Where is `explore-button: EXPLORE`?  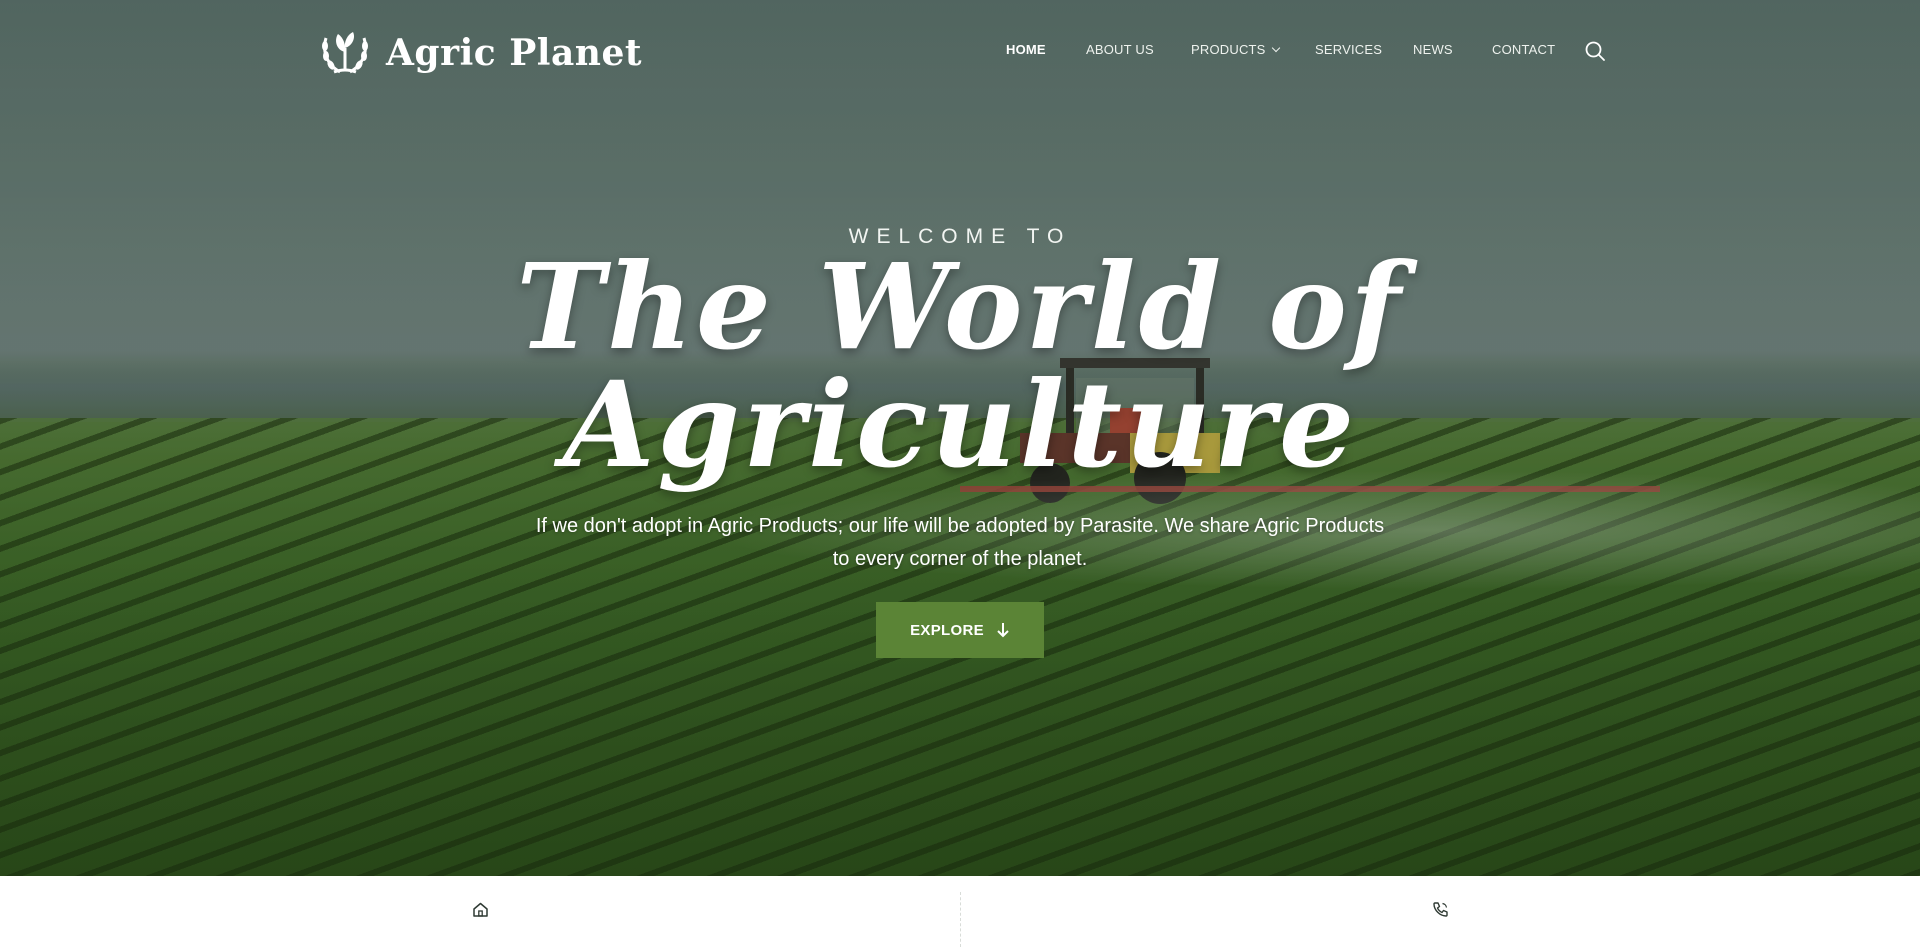 explore-button: EXPLORE is located at coordinates (960, 630).